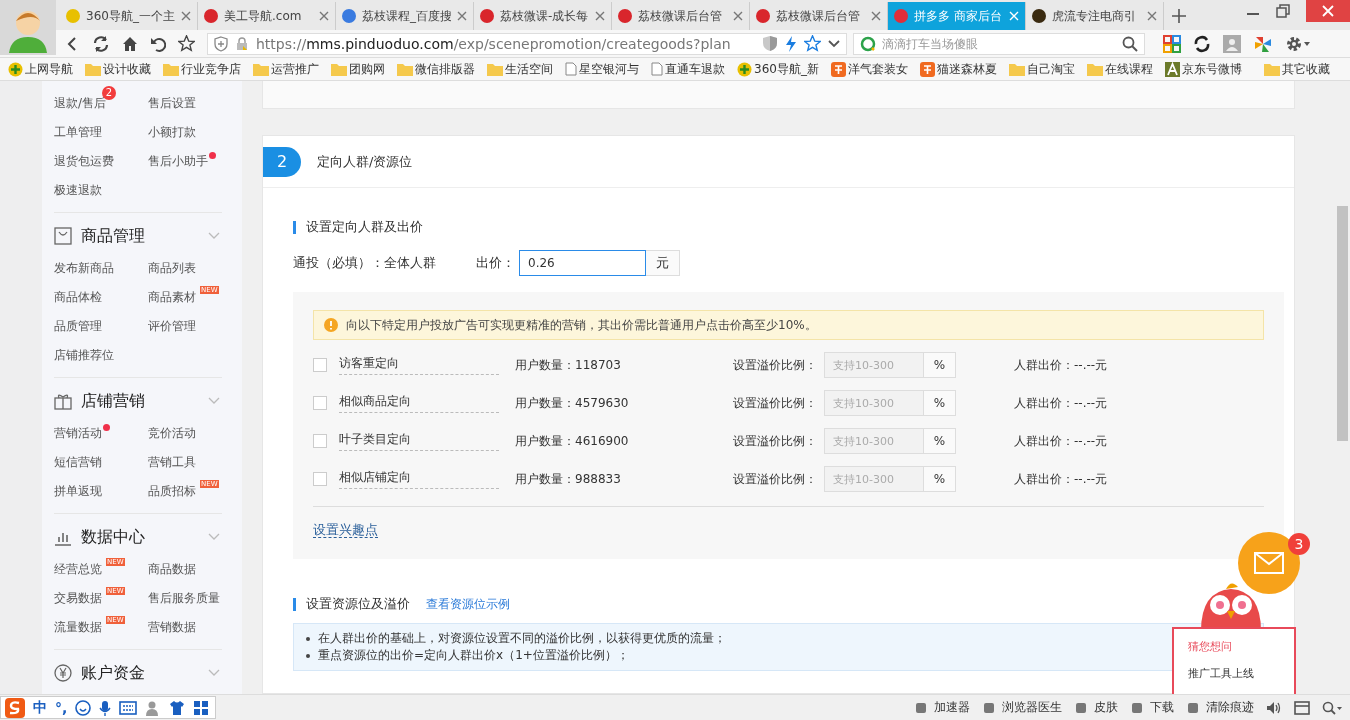 The height and width of the screenshot is (720, 1350). I want to click on sidebar-link: 拼单返现, so click(78, 491).